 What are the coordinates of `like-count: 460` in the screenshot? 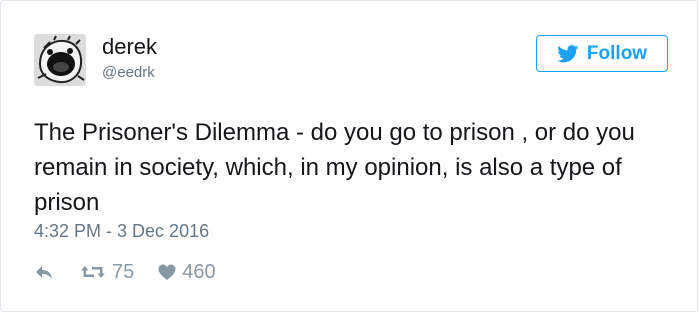 It's located at (199, 271).